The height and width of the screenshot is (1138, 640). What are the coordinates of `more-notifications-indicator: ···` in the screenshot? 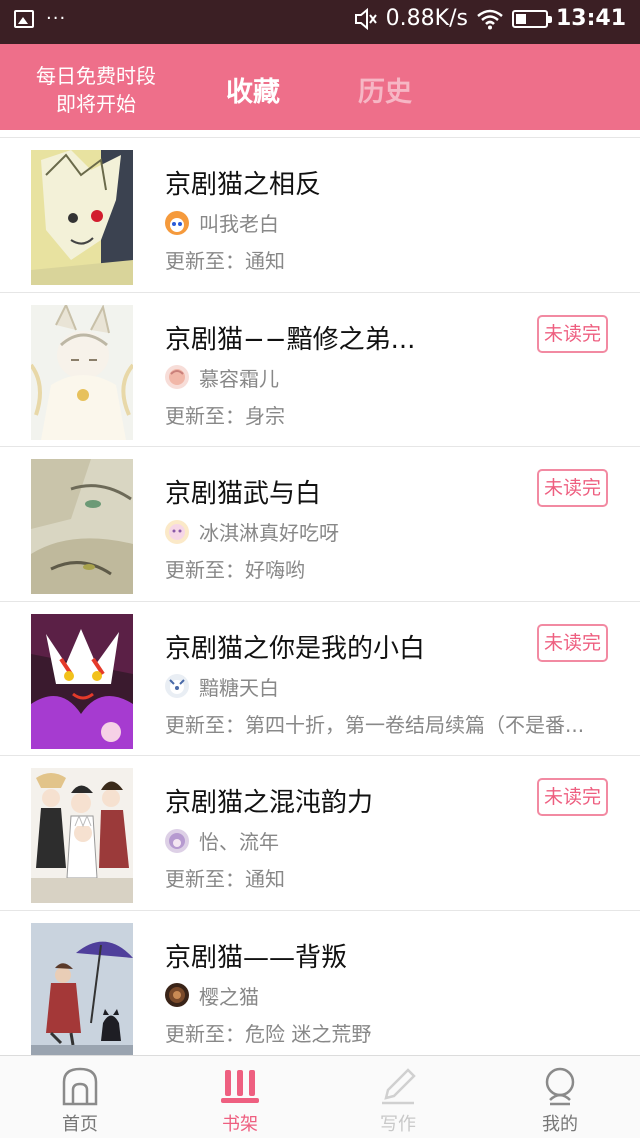 It's located at (56, 18).